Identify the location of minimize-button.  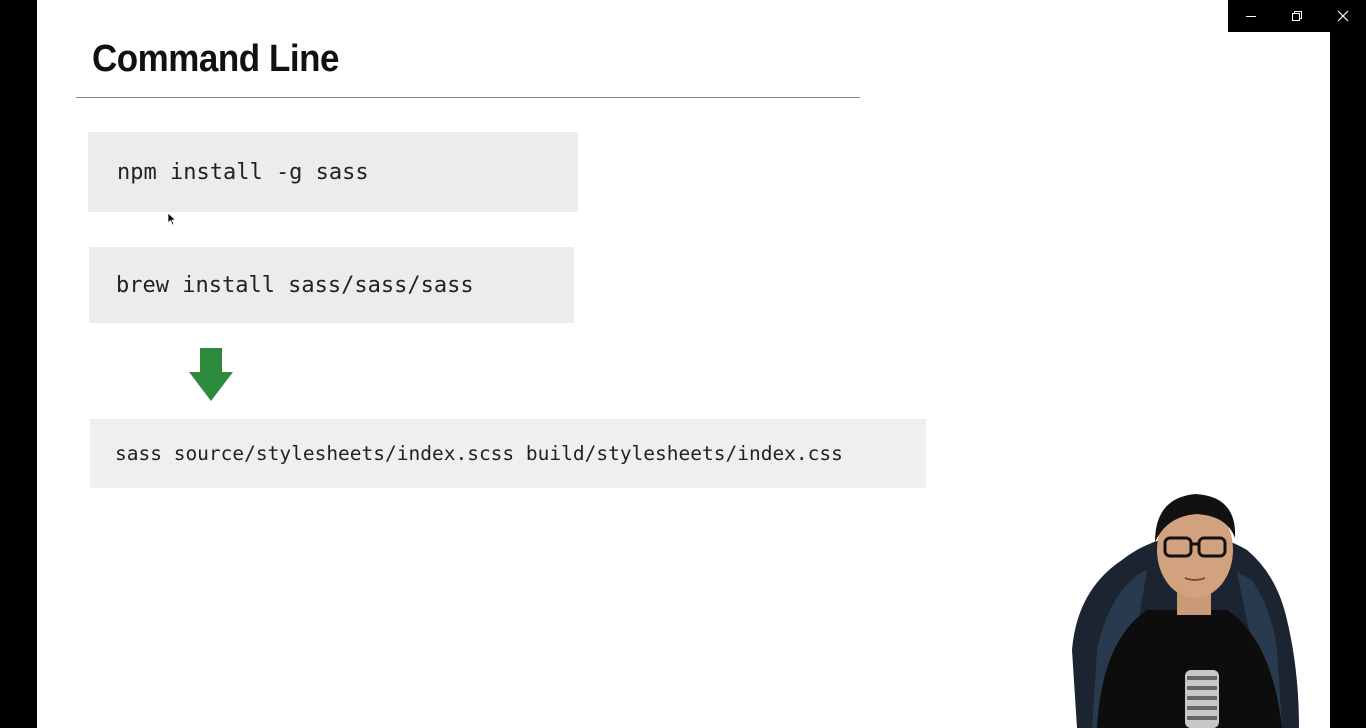
(1251, 16).